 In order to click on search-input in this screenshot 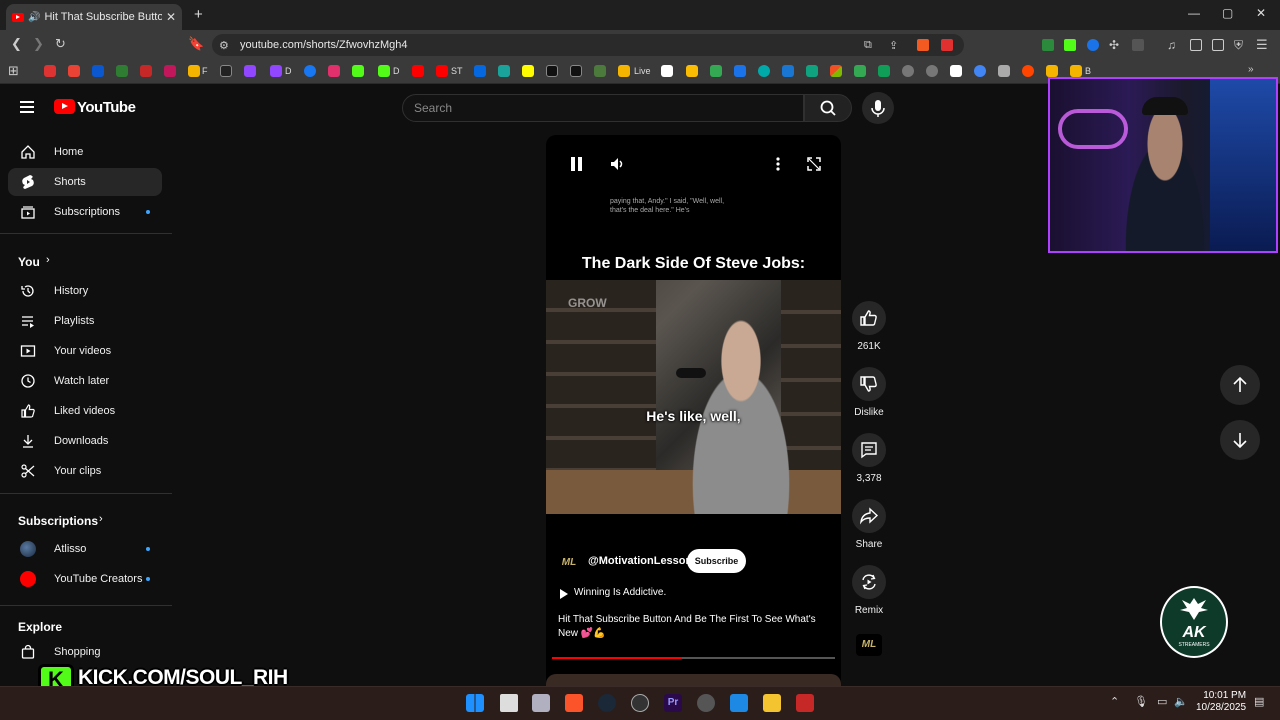, I will do `click(603, 108)`.